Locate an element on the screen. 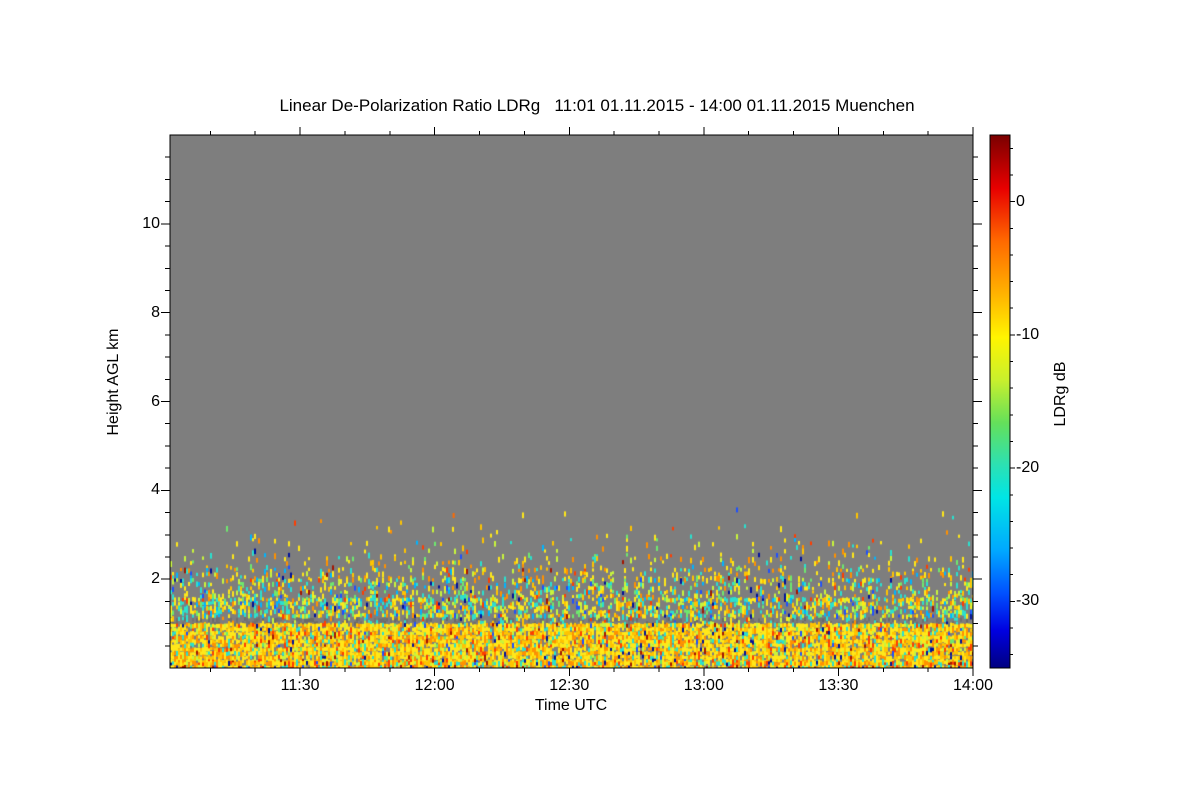  x-tick-label: 11:30 is located at coordinates (300, 685).